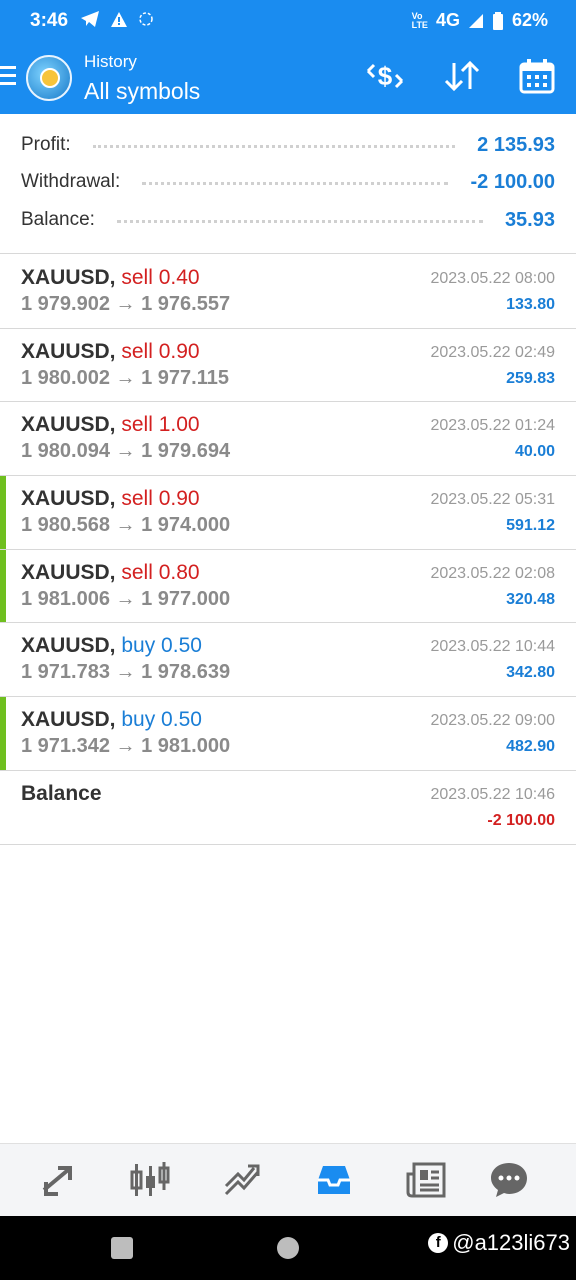 Image resolution: width=576 pixels, height=1280 pixels. What do you see at coordinates (288, 21) in the screenshot?
I see `status-bar: 3:46 Vo LTE 4G 62%` at bounding box center [288, 21].